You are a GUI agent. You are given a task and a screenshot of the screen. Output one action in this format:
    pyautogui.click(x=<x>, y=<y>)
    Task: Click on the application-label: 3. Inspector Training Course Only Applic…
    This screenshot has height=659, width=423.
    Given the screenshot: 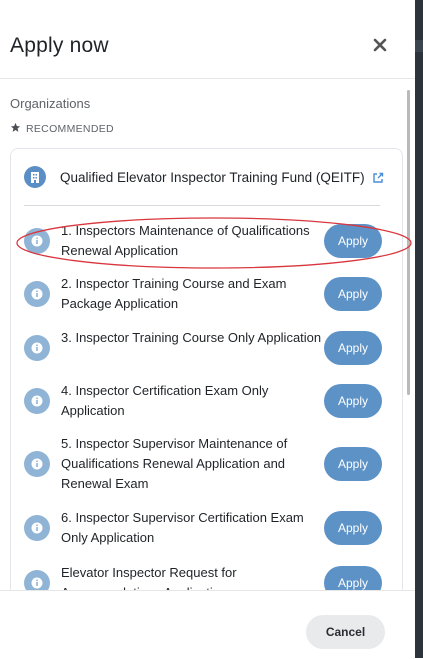 What is the action you would take?
    pyautogui.click(x=191, y=337)
    